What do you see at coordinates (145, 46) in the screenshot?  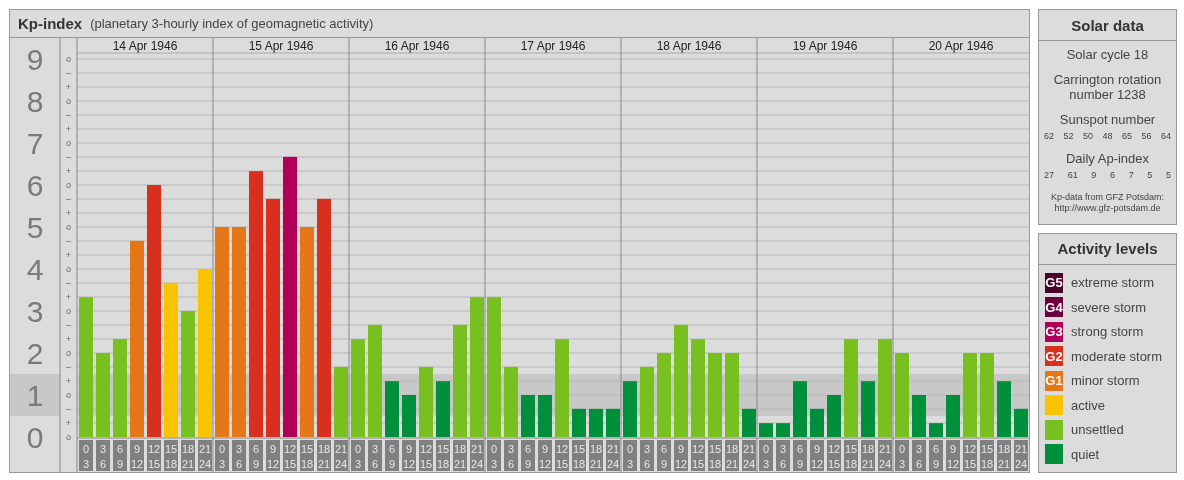 I see `day-label: 14 Apr 1946` at bounding box center [145, 46].